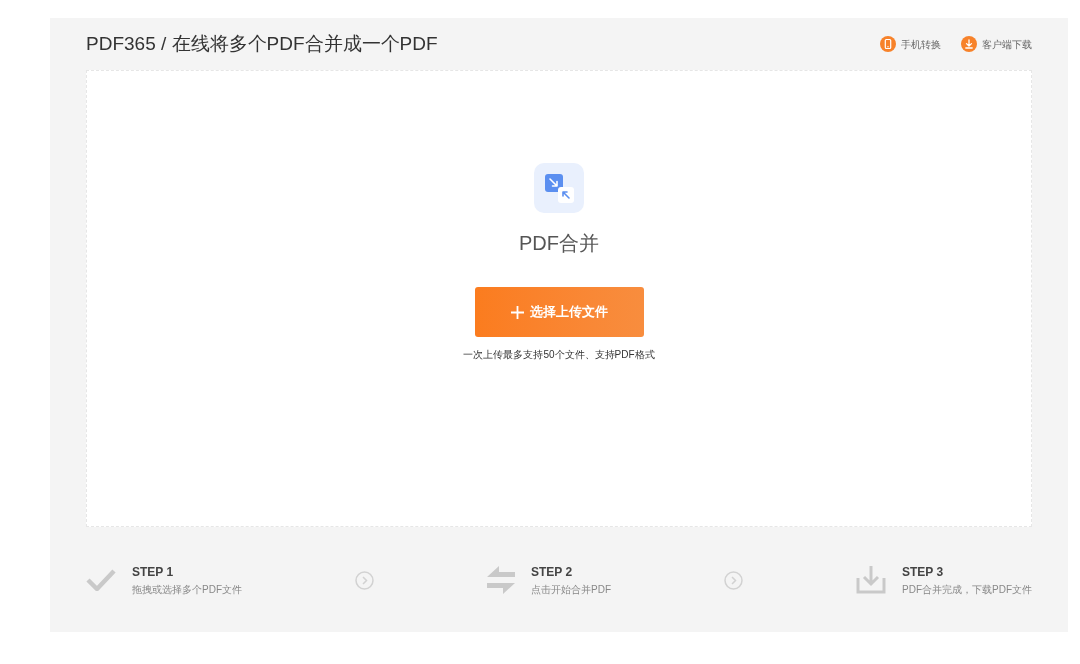 The height and width of the screenshot is (664, 1080). Describe the element at coordinates (559, 243) in the screenshot. I see `upload-title: PDF合并` at that location.